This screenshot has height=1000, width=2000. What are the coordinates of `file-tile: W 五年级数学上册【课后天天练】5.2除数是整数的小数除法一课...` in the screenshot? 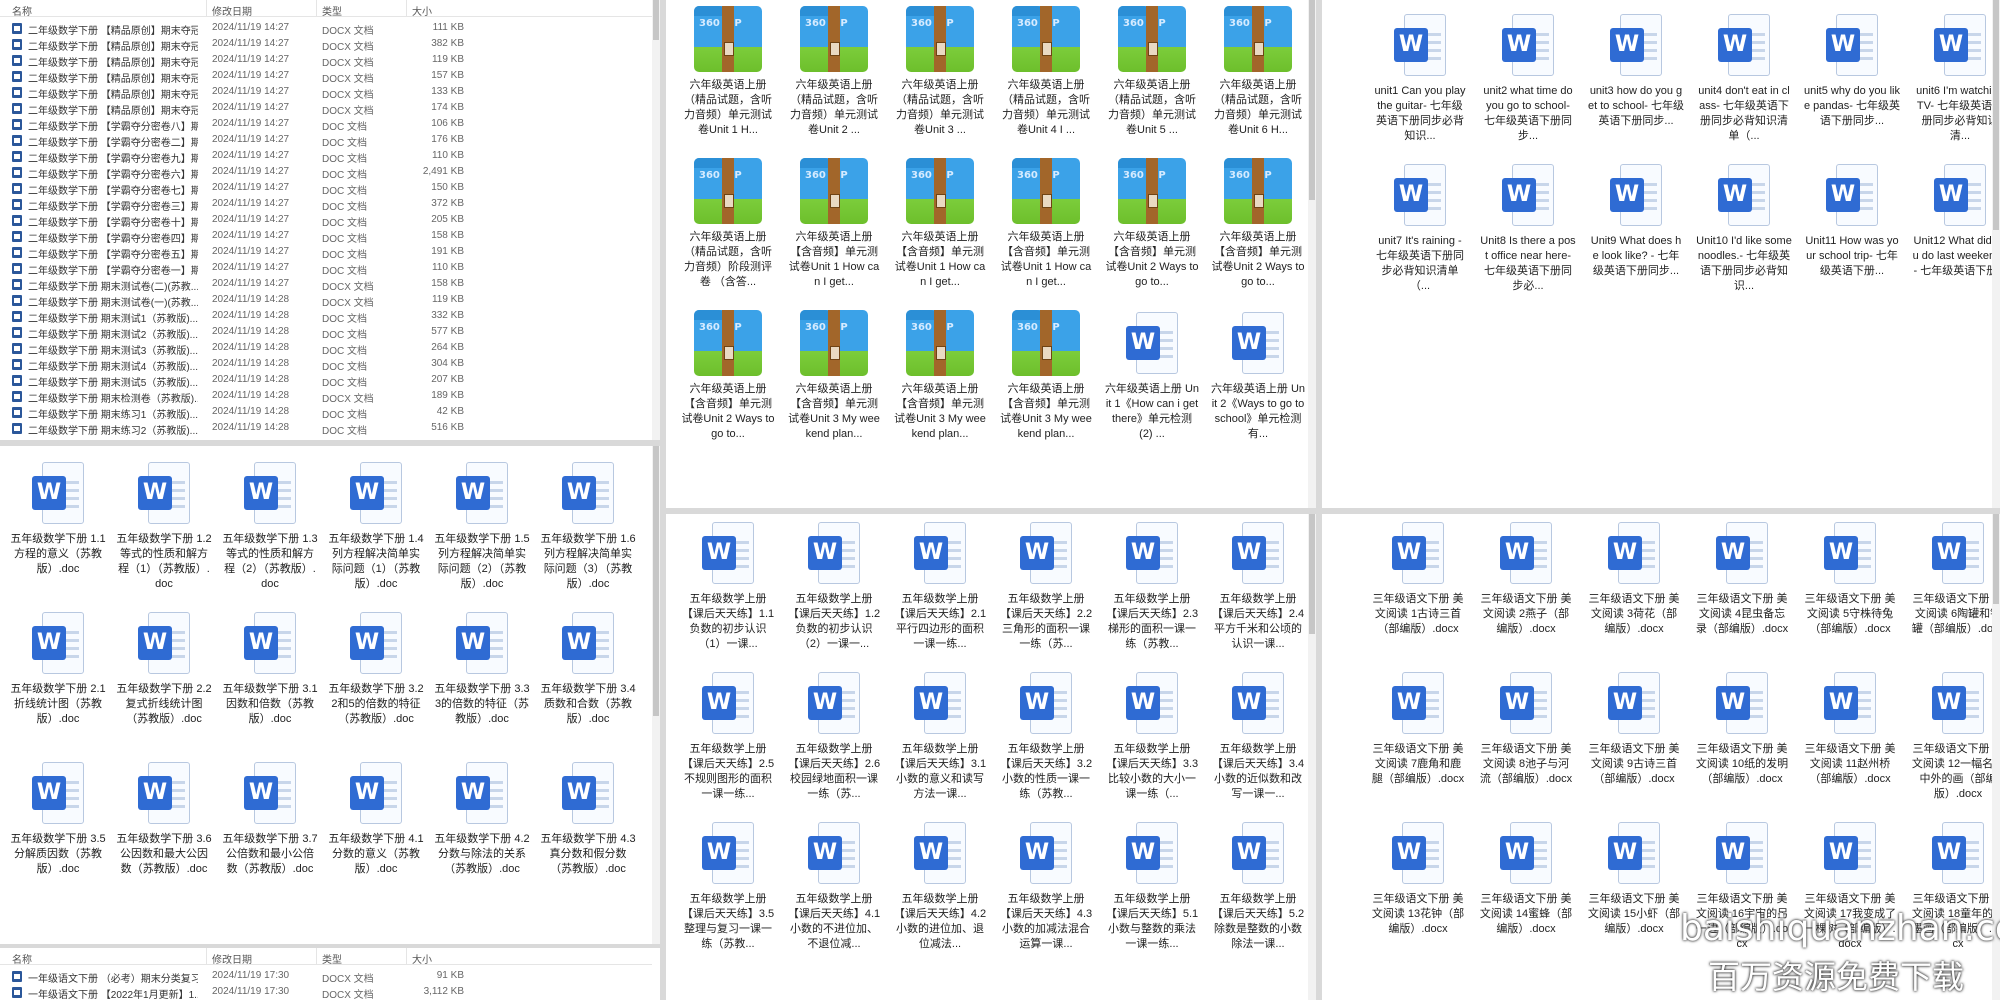 It's located at (1258, 889).